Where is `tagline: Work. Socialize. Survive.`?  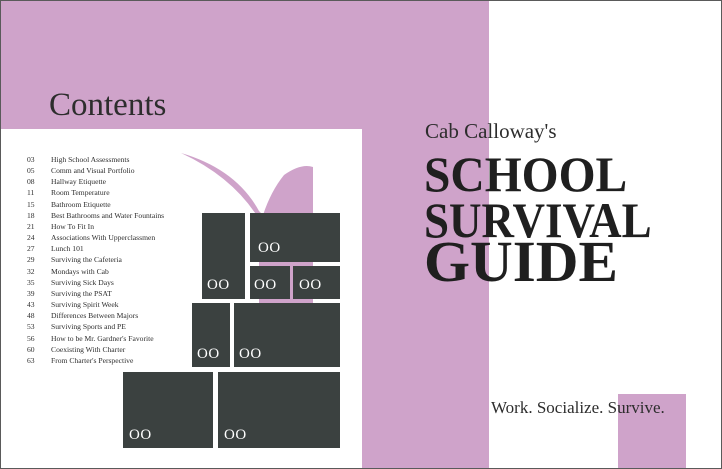 tagline: Work. Socialize. Survive. is located at coordinates (578, 407).